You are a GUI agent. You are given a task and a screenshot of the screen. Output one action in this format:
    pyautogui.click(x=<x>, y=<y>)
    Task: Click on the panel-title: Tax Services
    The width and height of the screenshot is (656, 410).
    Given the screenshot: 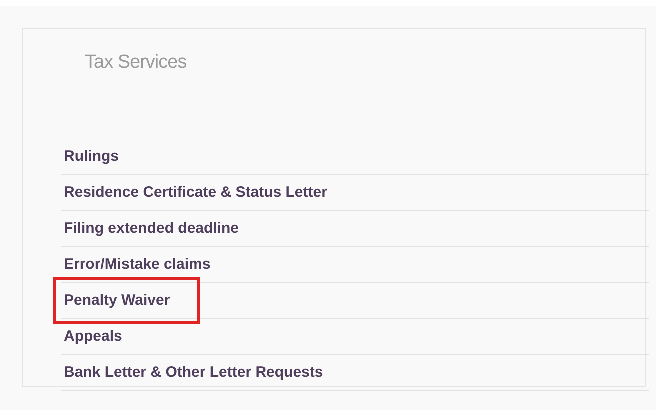 What is the action you would take?
    pyautogui.click(x=136, y=63)
    